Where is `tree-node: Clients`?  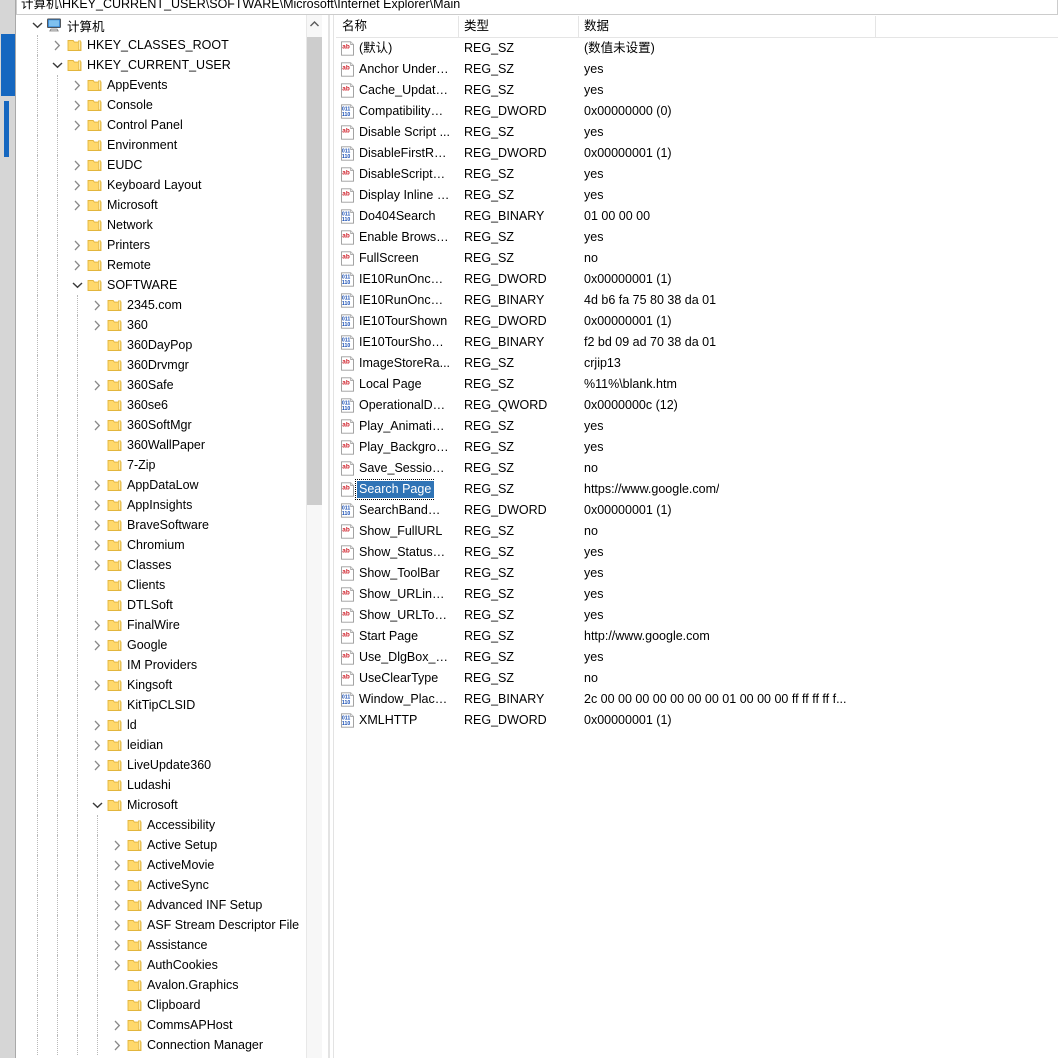
tree-node: Clients is located at coordinates (168, 585).